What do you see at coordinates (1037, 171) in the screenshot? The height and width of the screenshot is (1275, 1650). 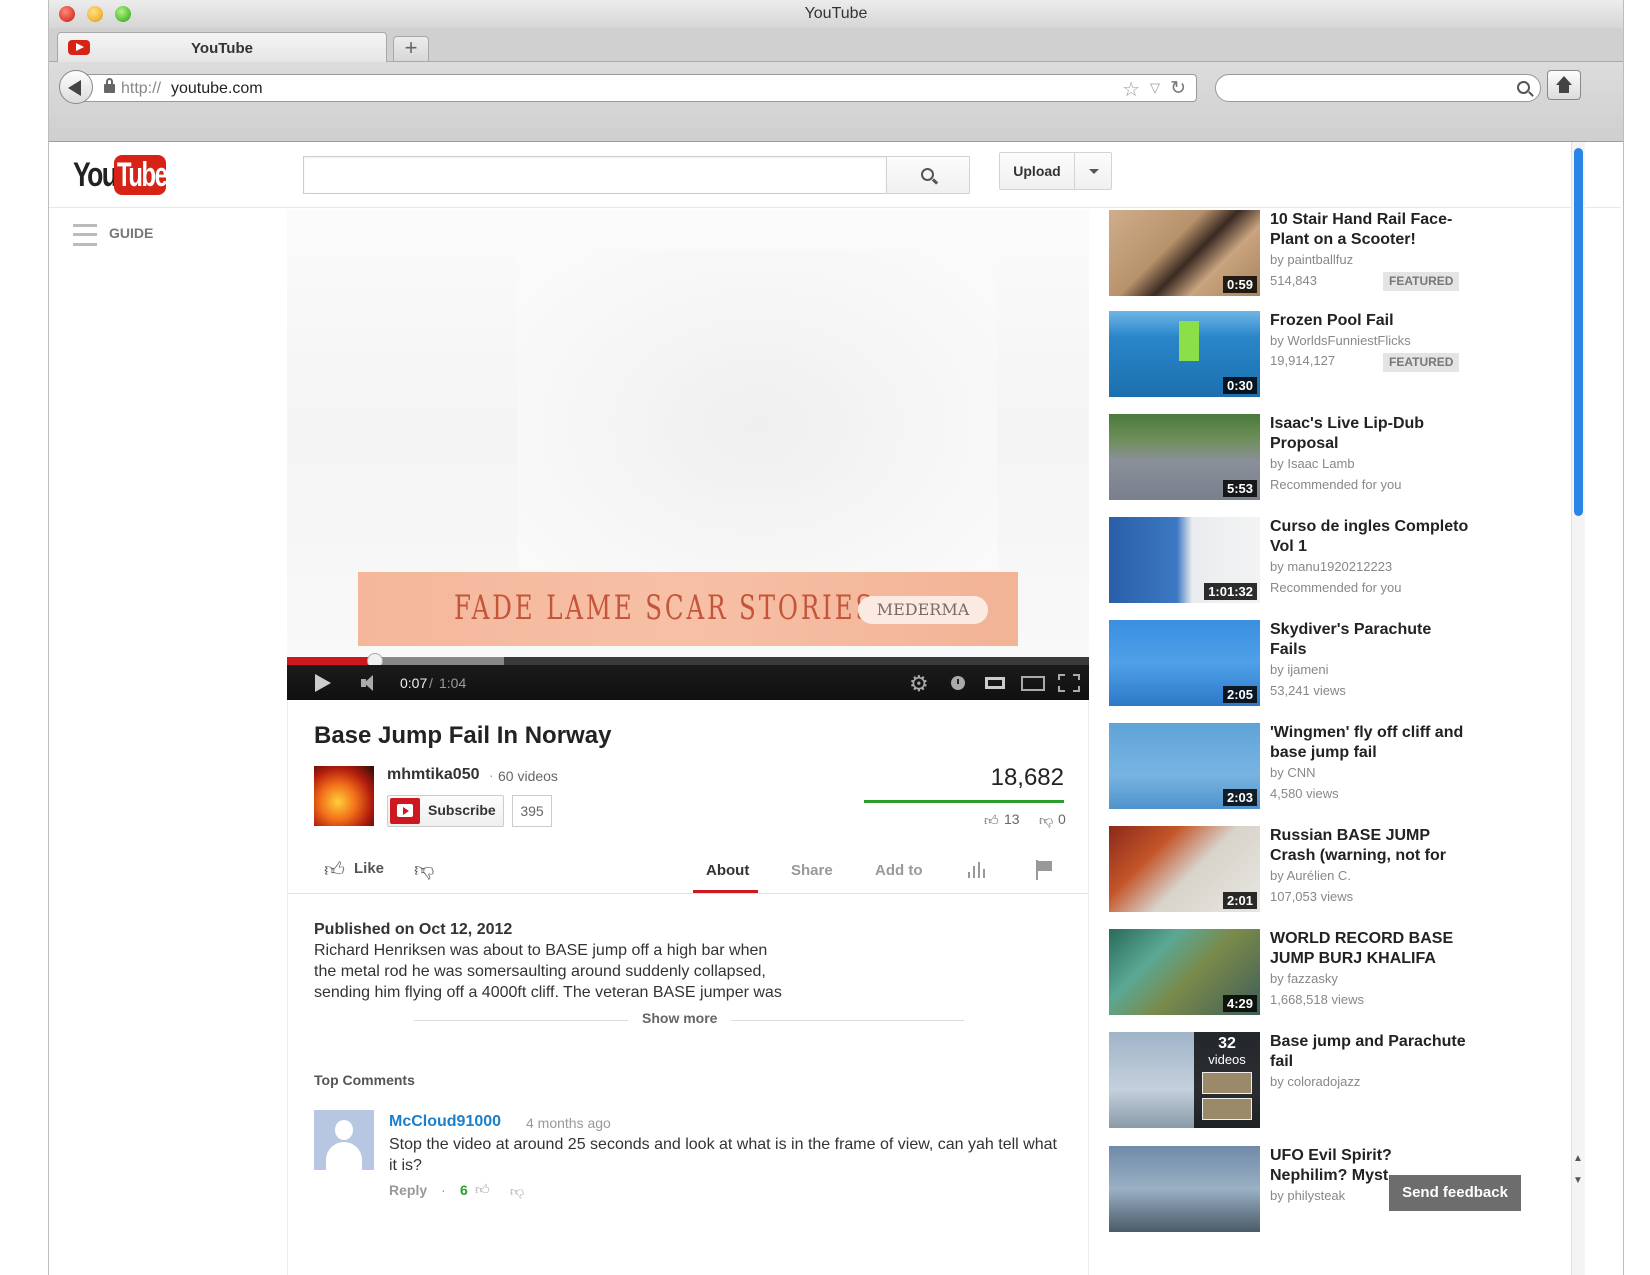 I see `upload-button: Upload` at bounding box center [1037, 171].